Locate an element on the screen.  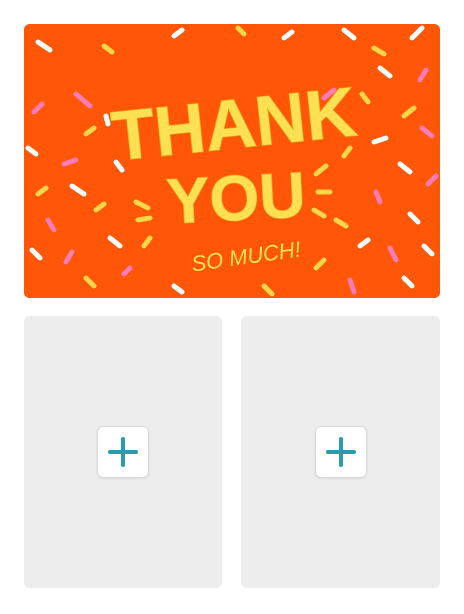
add-photo-button-right is located at coordinates (340, 452).